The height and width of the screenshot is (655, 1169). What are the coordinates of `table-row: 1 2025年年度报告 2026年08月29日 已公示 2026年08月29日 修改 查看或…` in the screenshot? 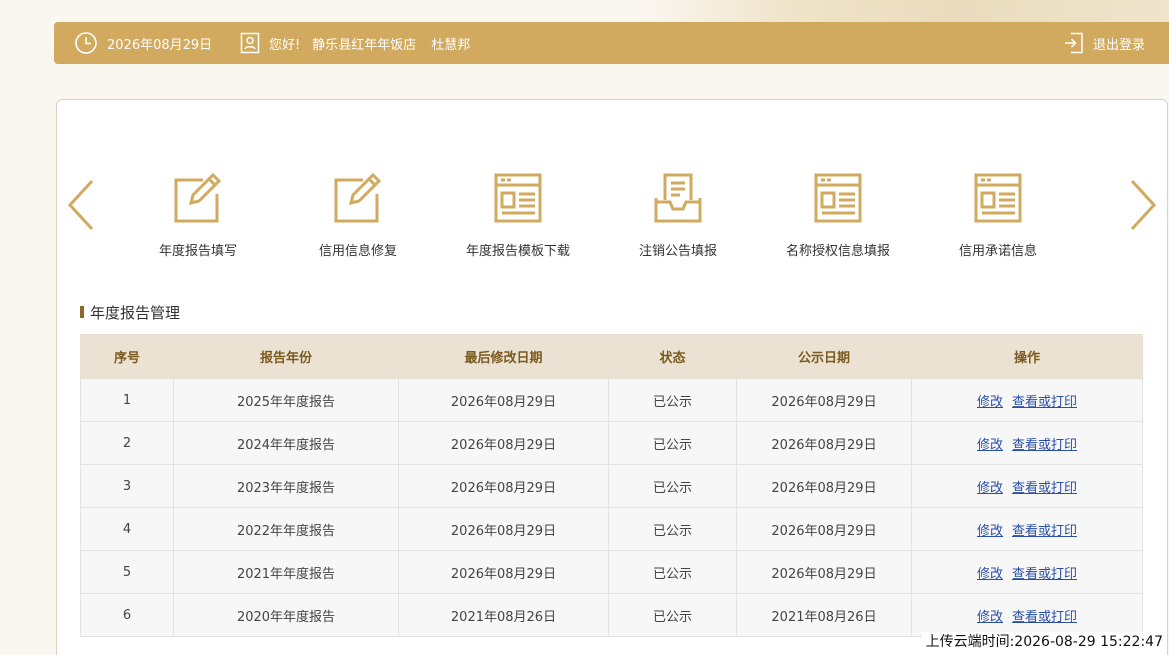 It's located at (611, 400).